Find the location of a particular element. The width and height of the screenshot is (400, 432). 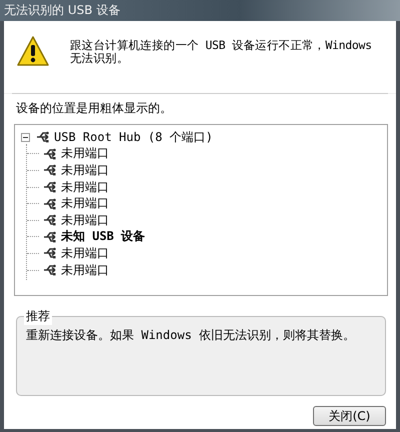

window-title: 无法识别的 USB 设备 is located at coordinates (62, 10).